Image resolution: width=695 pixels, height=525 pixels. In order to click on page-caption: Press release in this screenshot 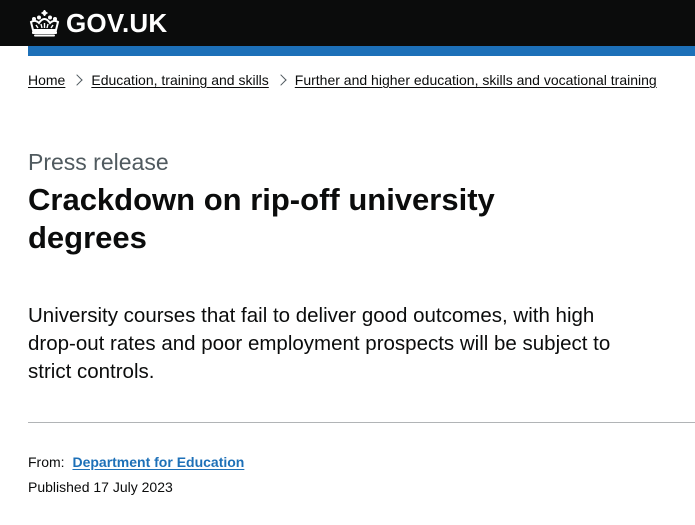, I will do `click(98, 162)`.